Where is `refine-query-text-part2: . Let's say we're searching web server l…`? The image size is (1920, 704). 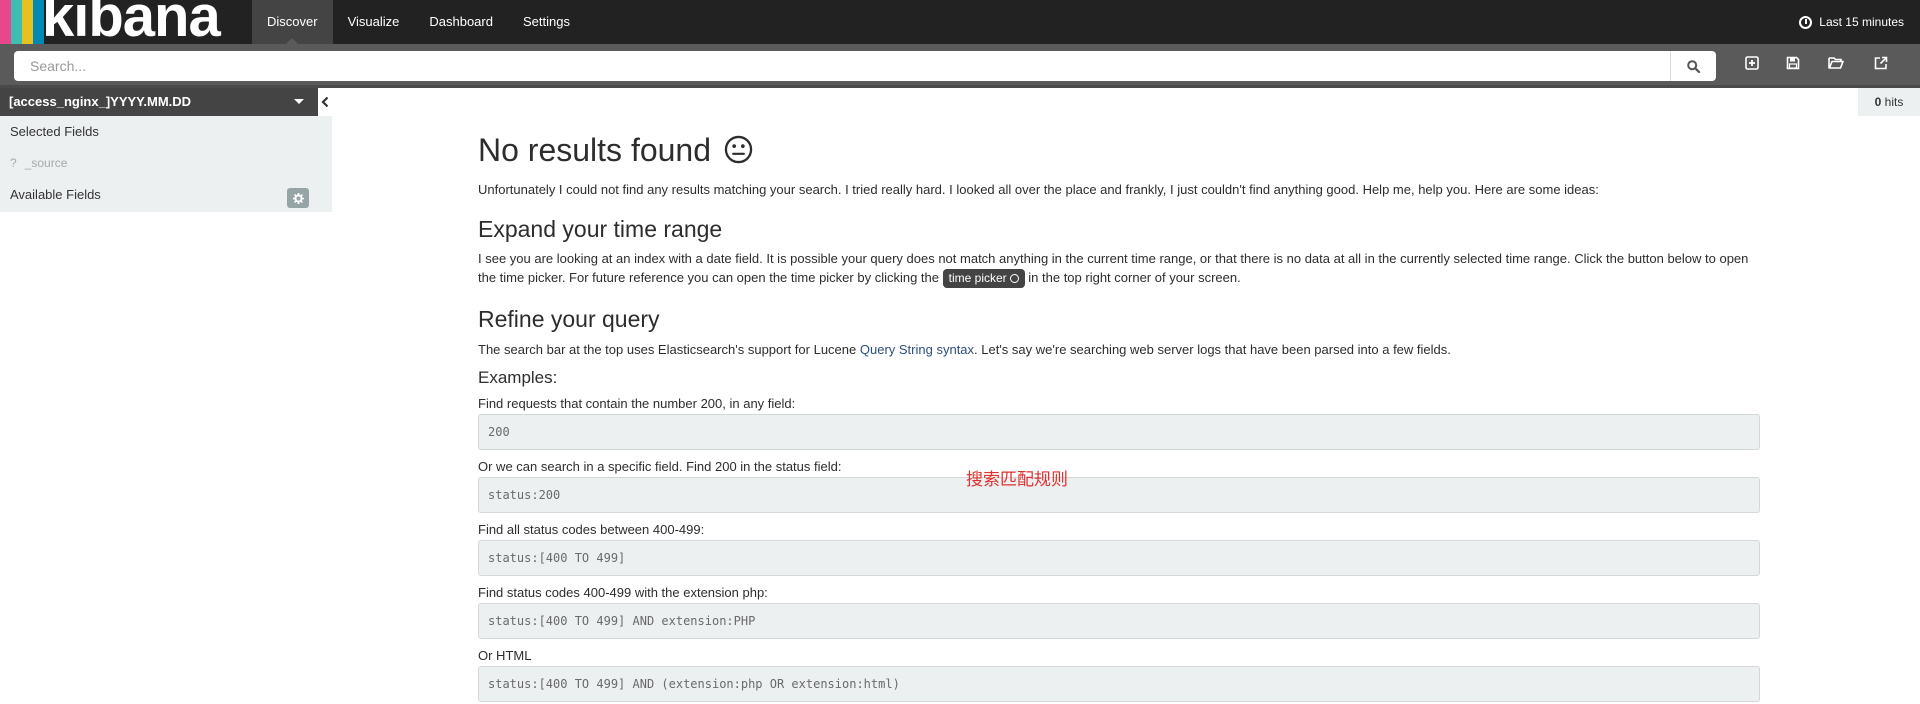 refine-query-text-part2: . Let's say we're searching web server l… is located at coordinates (1212, 349).